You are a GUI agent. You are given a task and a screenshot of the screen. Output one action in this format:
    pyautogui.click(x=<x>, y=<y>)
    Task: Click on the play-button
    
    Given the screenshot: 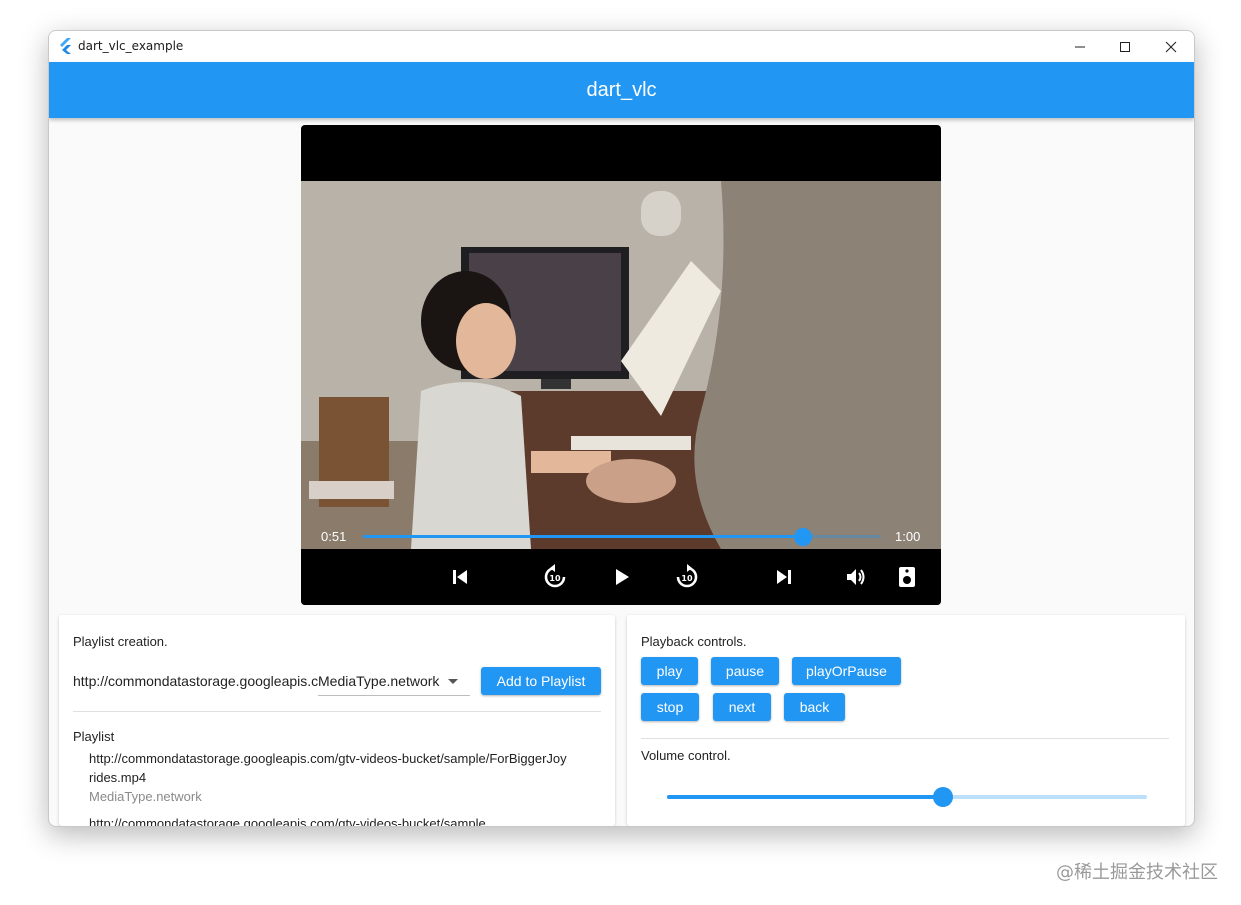 What is the action you would take?
    pyautogui.click(x=622, y=577)
    